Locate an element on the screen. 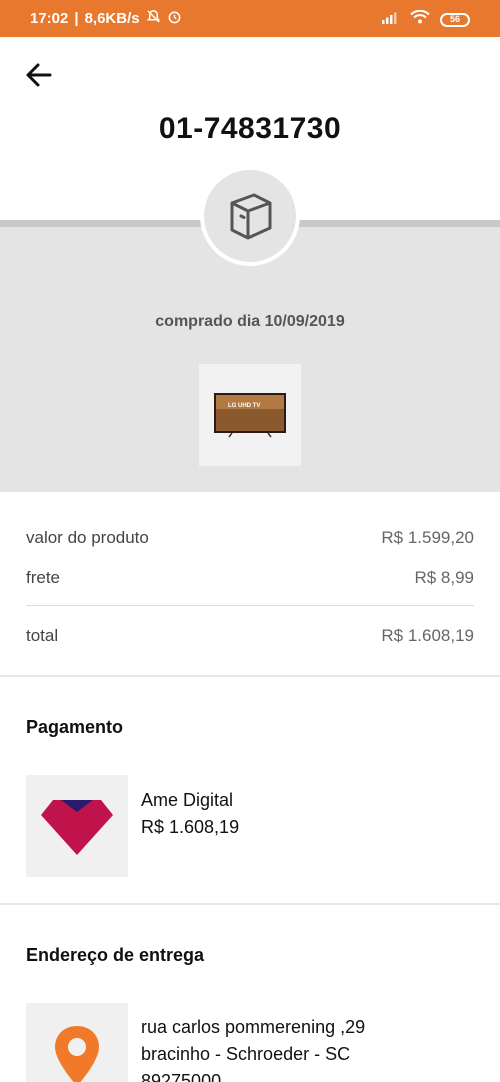 Image resolution: width=500 pixels, height=1082 pixels. payment-method-name: Ame Digital is located at coordinates (187, 800).